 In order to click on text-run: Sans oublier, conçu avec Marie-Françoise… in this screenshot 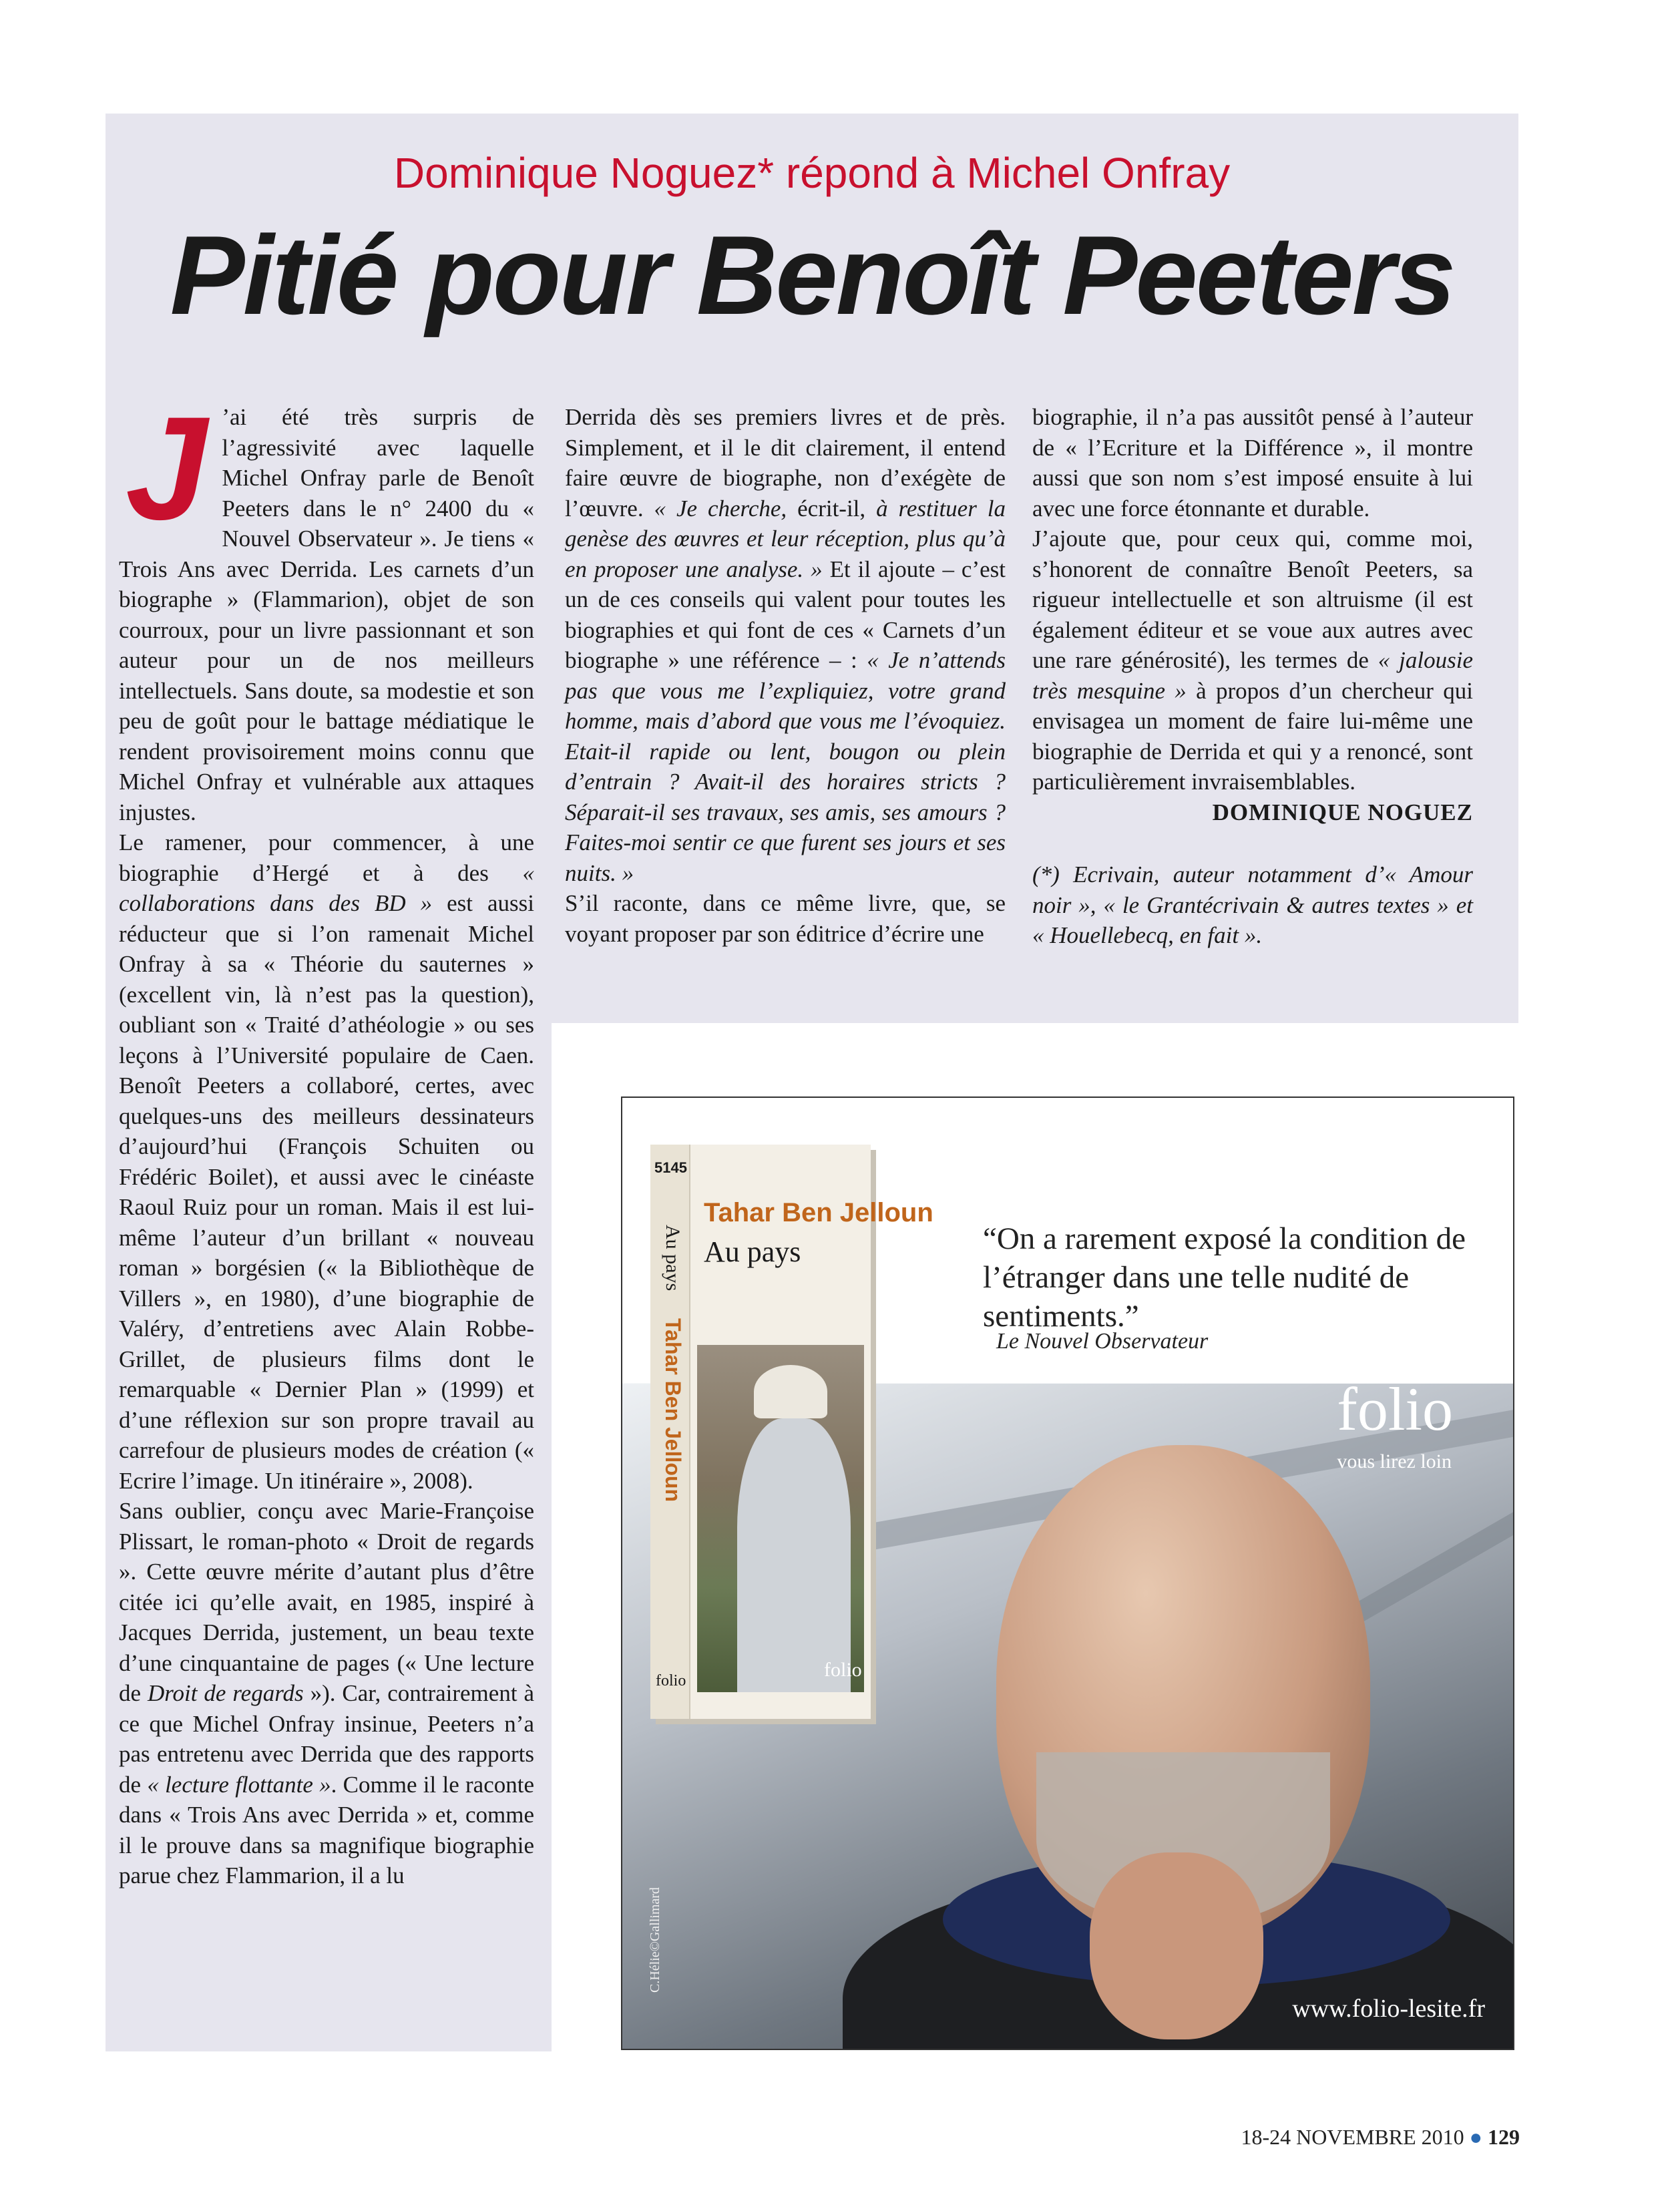, I will do `click(326, 1602)`.